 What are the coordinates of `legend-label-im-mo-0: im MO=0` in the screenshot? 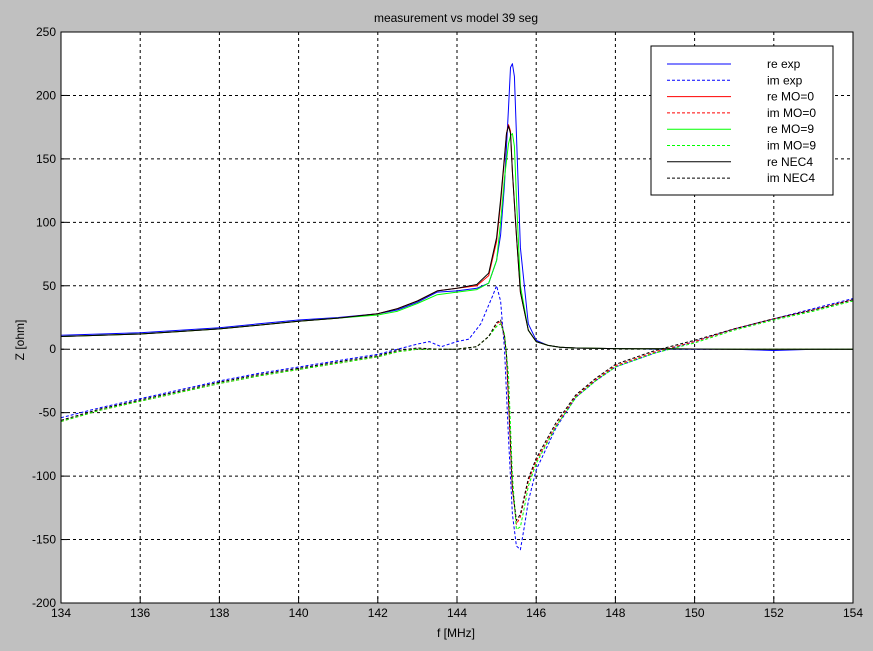 It's located at (791, 113).